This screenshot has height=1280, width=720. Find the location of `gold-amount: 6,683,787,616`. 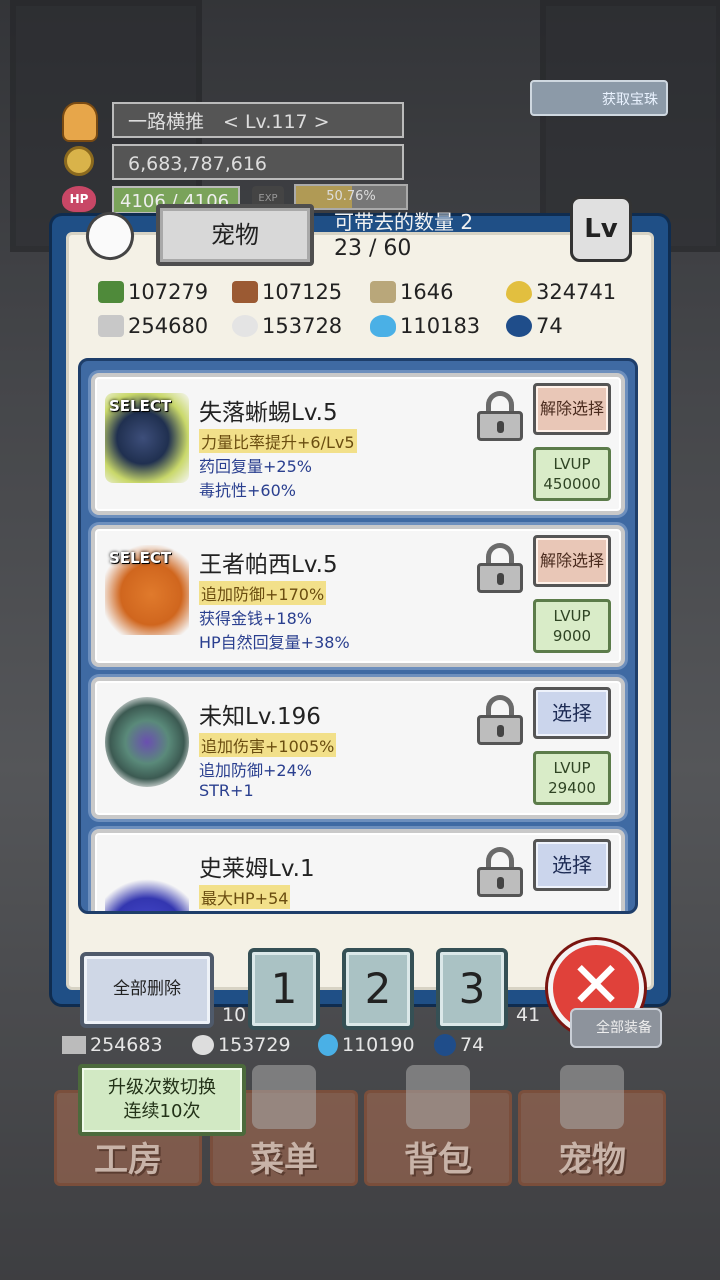

gold-amount: 6,683,787,616 is located at coordinates (258, 162).